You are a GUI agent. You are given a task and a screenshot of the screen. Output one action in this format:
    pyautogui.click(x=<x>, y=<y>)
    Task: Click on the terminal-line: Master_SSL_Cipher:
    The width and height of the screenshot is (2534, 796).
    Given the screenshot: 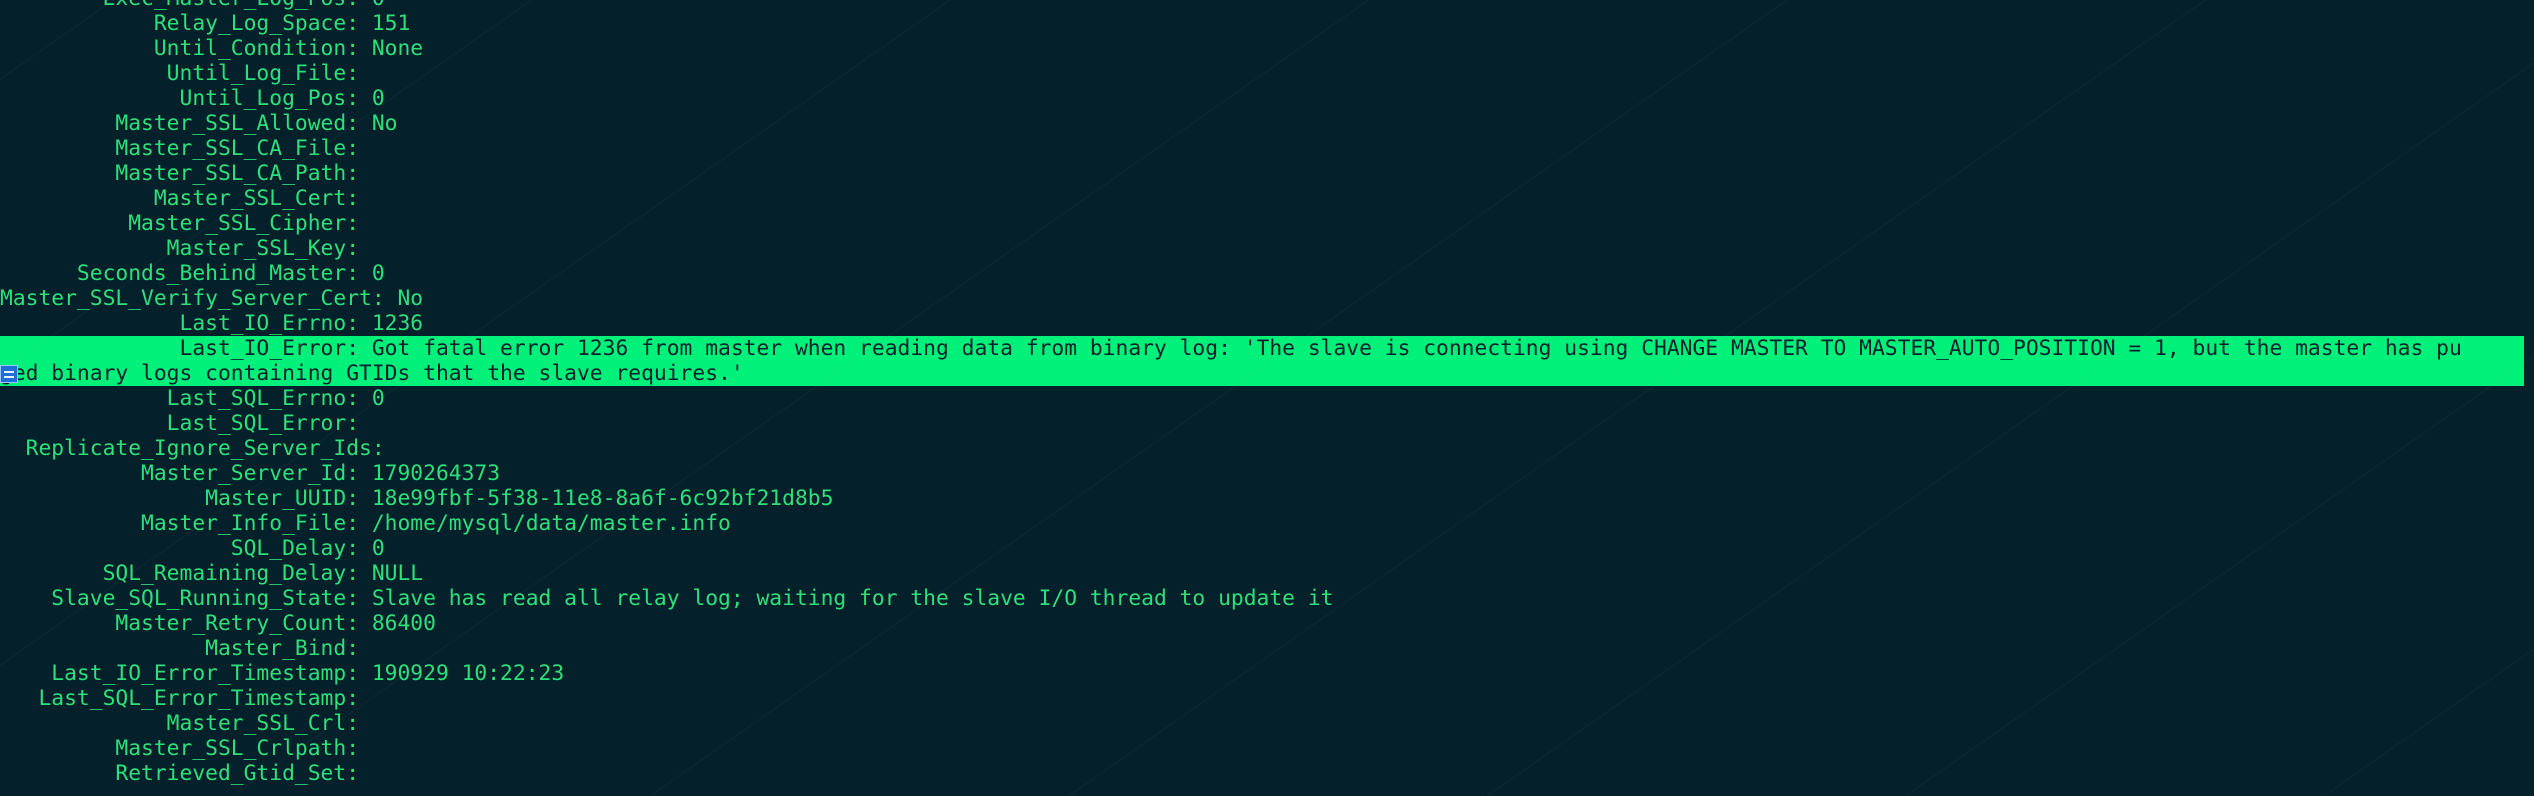 What is the action you would take?
    pyautogui.click(x=186, y=223)
    